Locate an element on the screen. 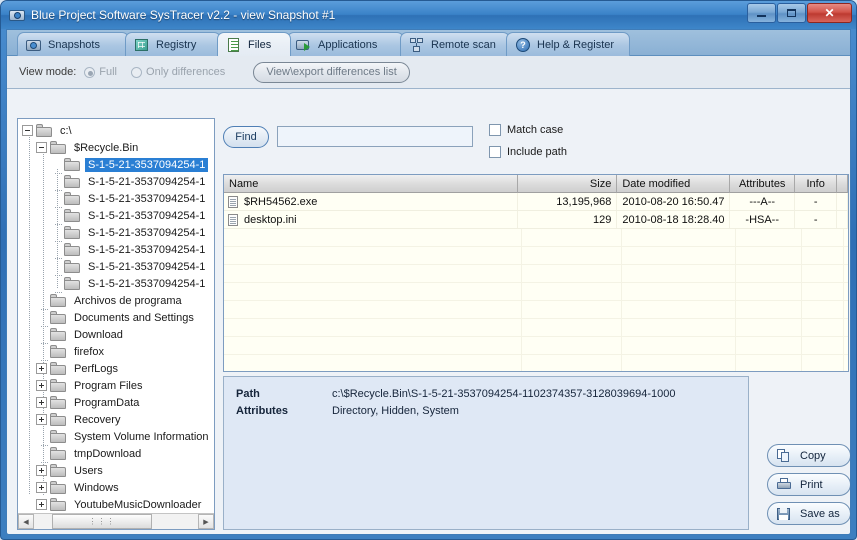 This screenshot has height=540, width=857. cell-attributes: ---A-- is located at coordinates (763, 201).